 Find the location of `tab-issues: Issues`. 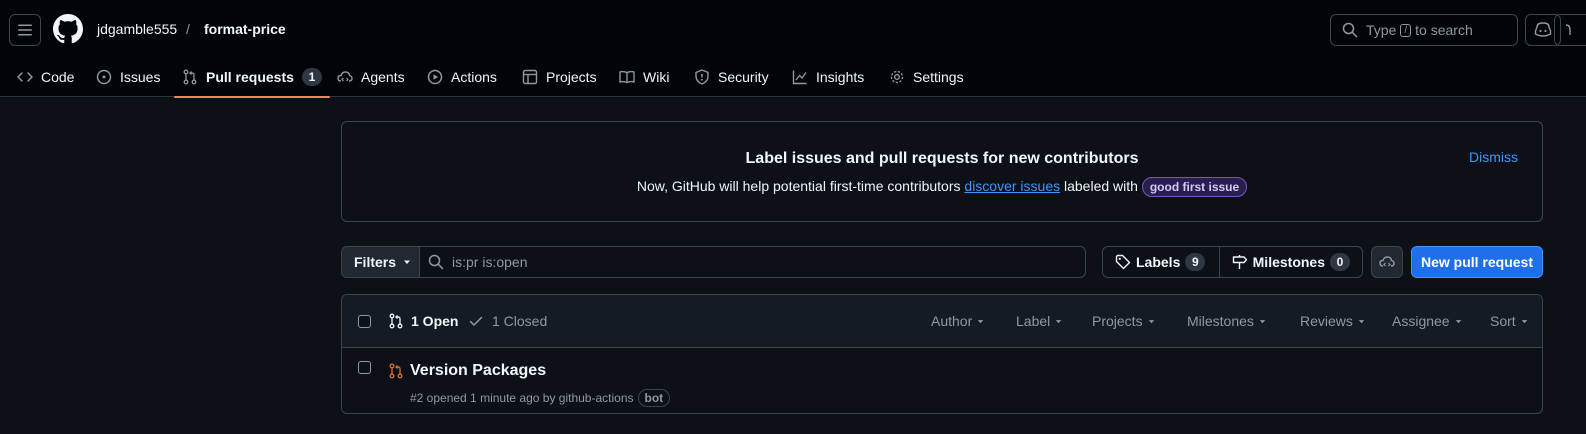

tab-issues: Issues is located at coordinates (128, 76).